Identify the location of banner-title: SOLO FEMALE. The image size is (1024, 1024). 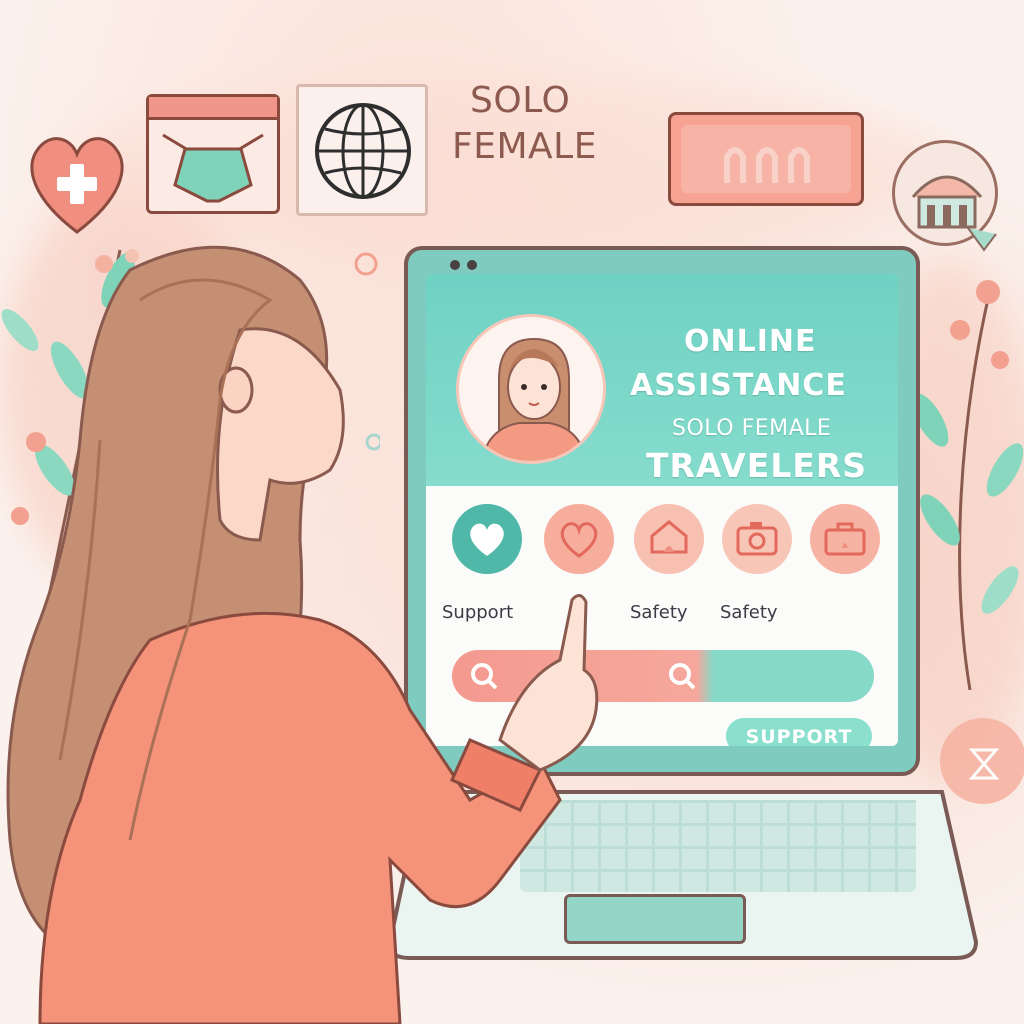
(552, 124).